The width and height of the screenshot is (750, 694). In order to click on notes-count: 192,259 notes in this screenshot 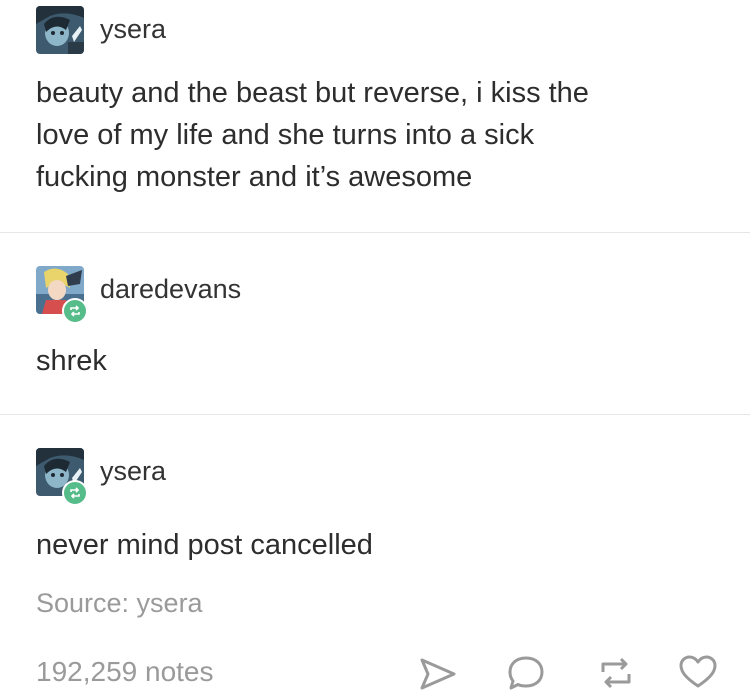, I will do `click(125, 672)`.